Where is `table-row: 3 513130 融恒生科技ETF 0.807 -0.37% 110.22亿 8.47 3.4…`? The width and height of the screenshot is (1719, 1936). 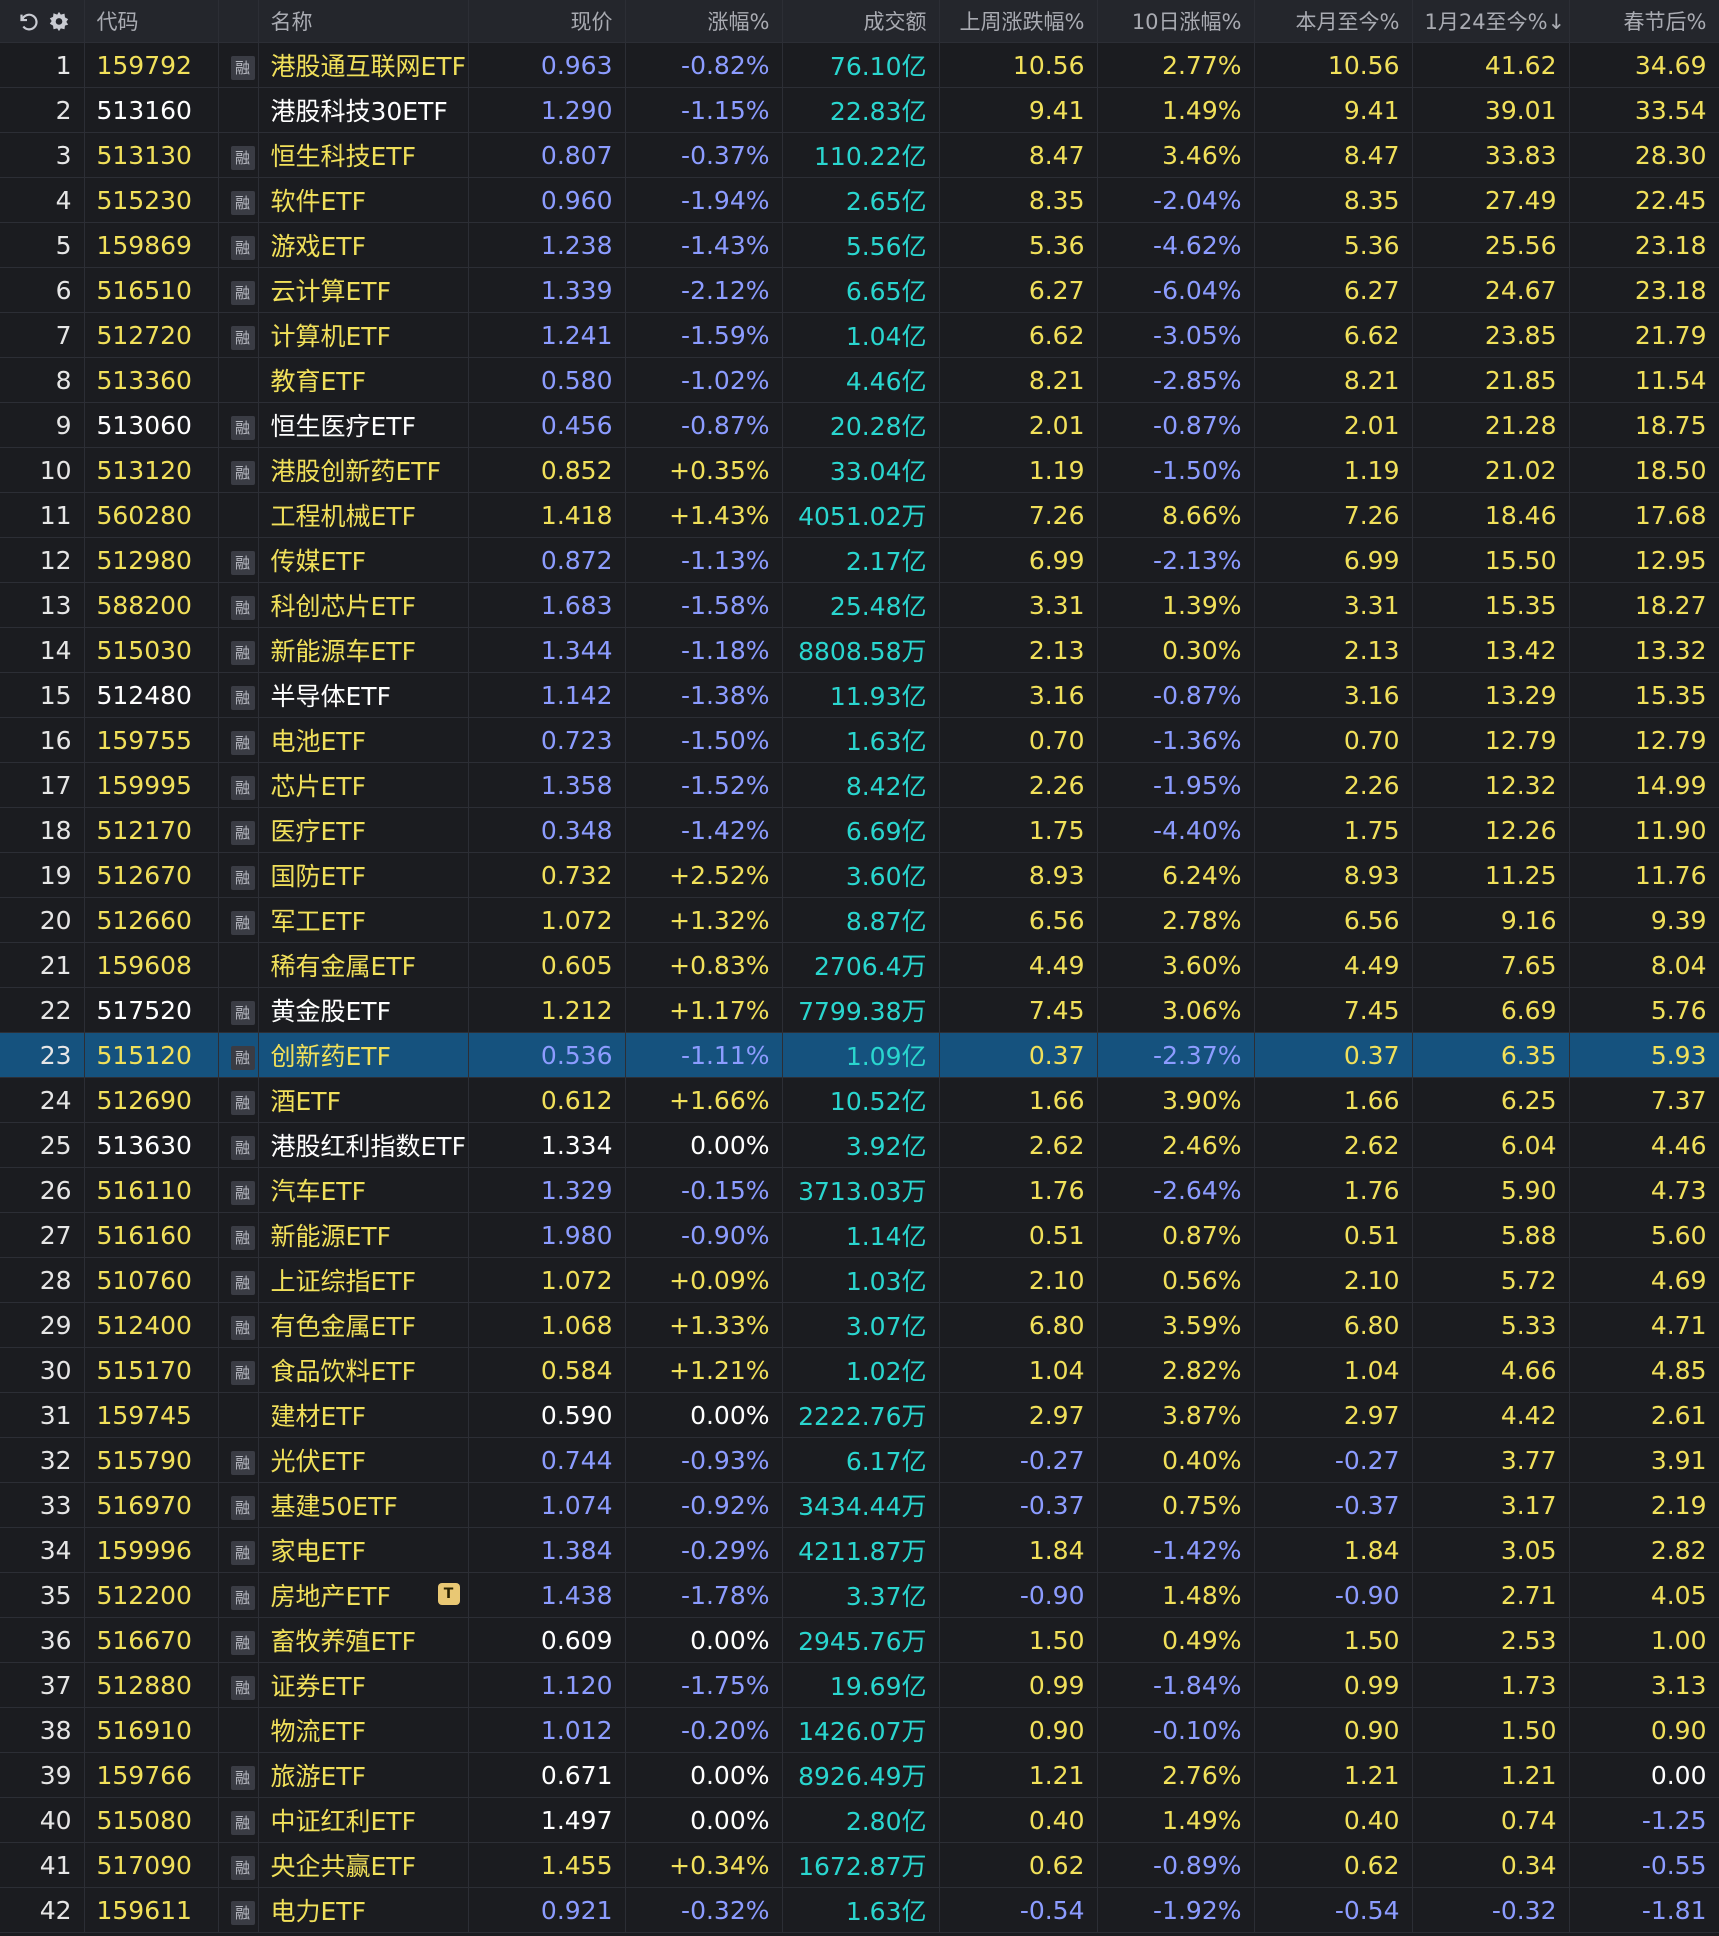 table-row: 3 513130 融恒生科技ETF 0.807 -0.37% 110.22亿 8.47 3.4… is located at coordinates (859, 155).